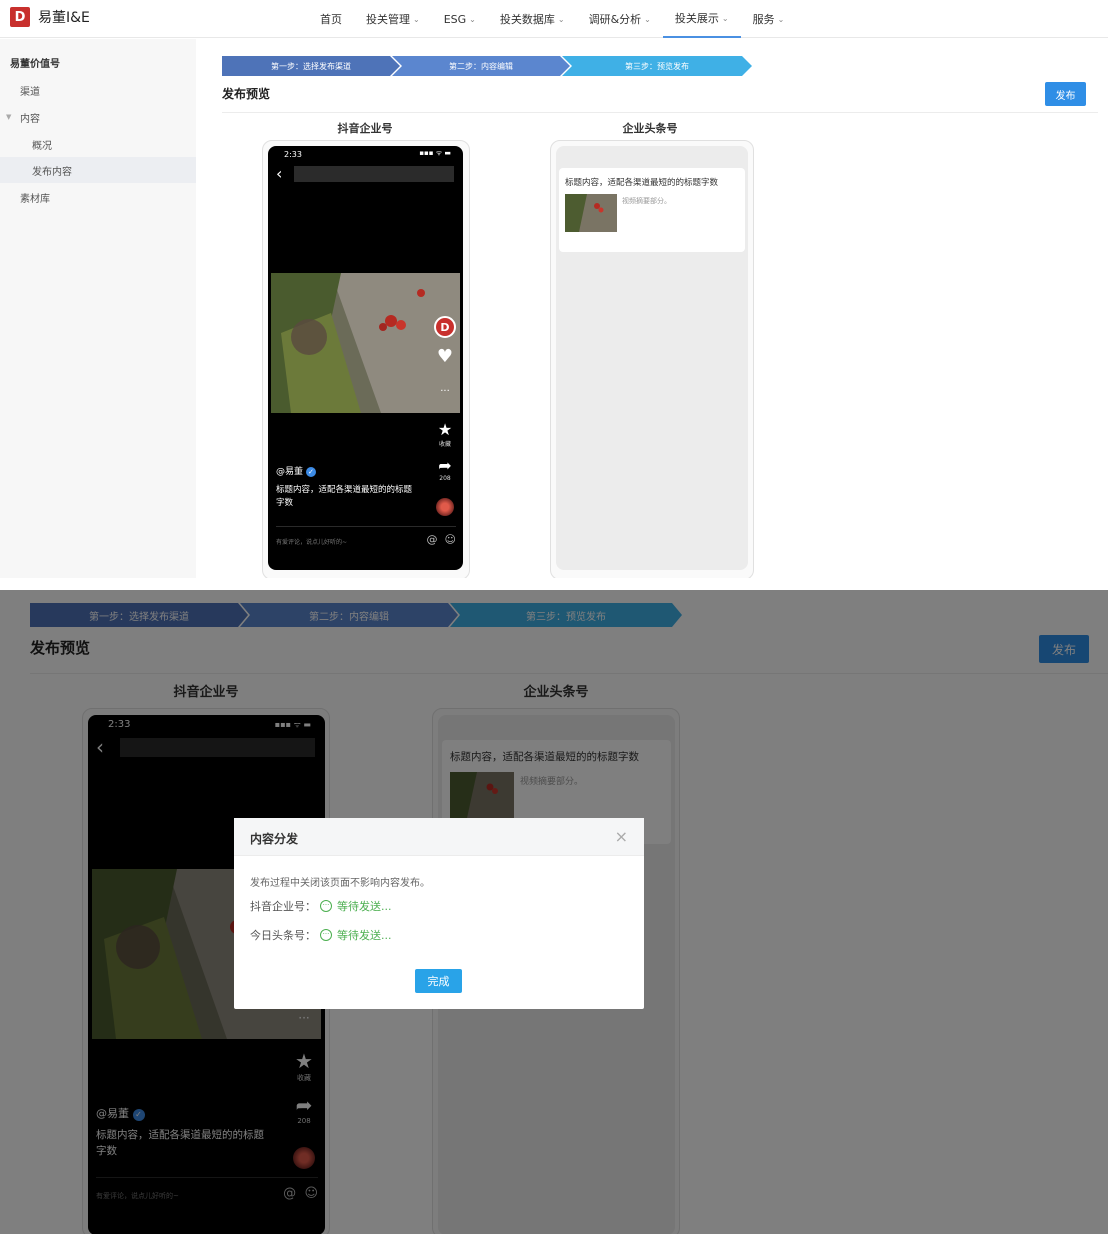 The width and height of the screenshot is (1108, 1234). I want to click on channel-name: 抖音企业号：, so click(283, 906).